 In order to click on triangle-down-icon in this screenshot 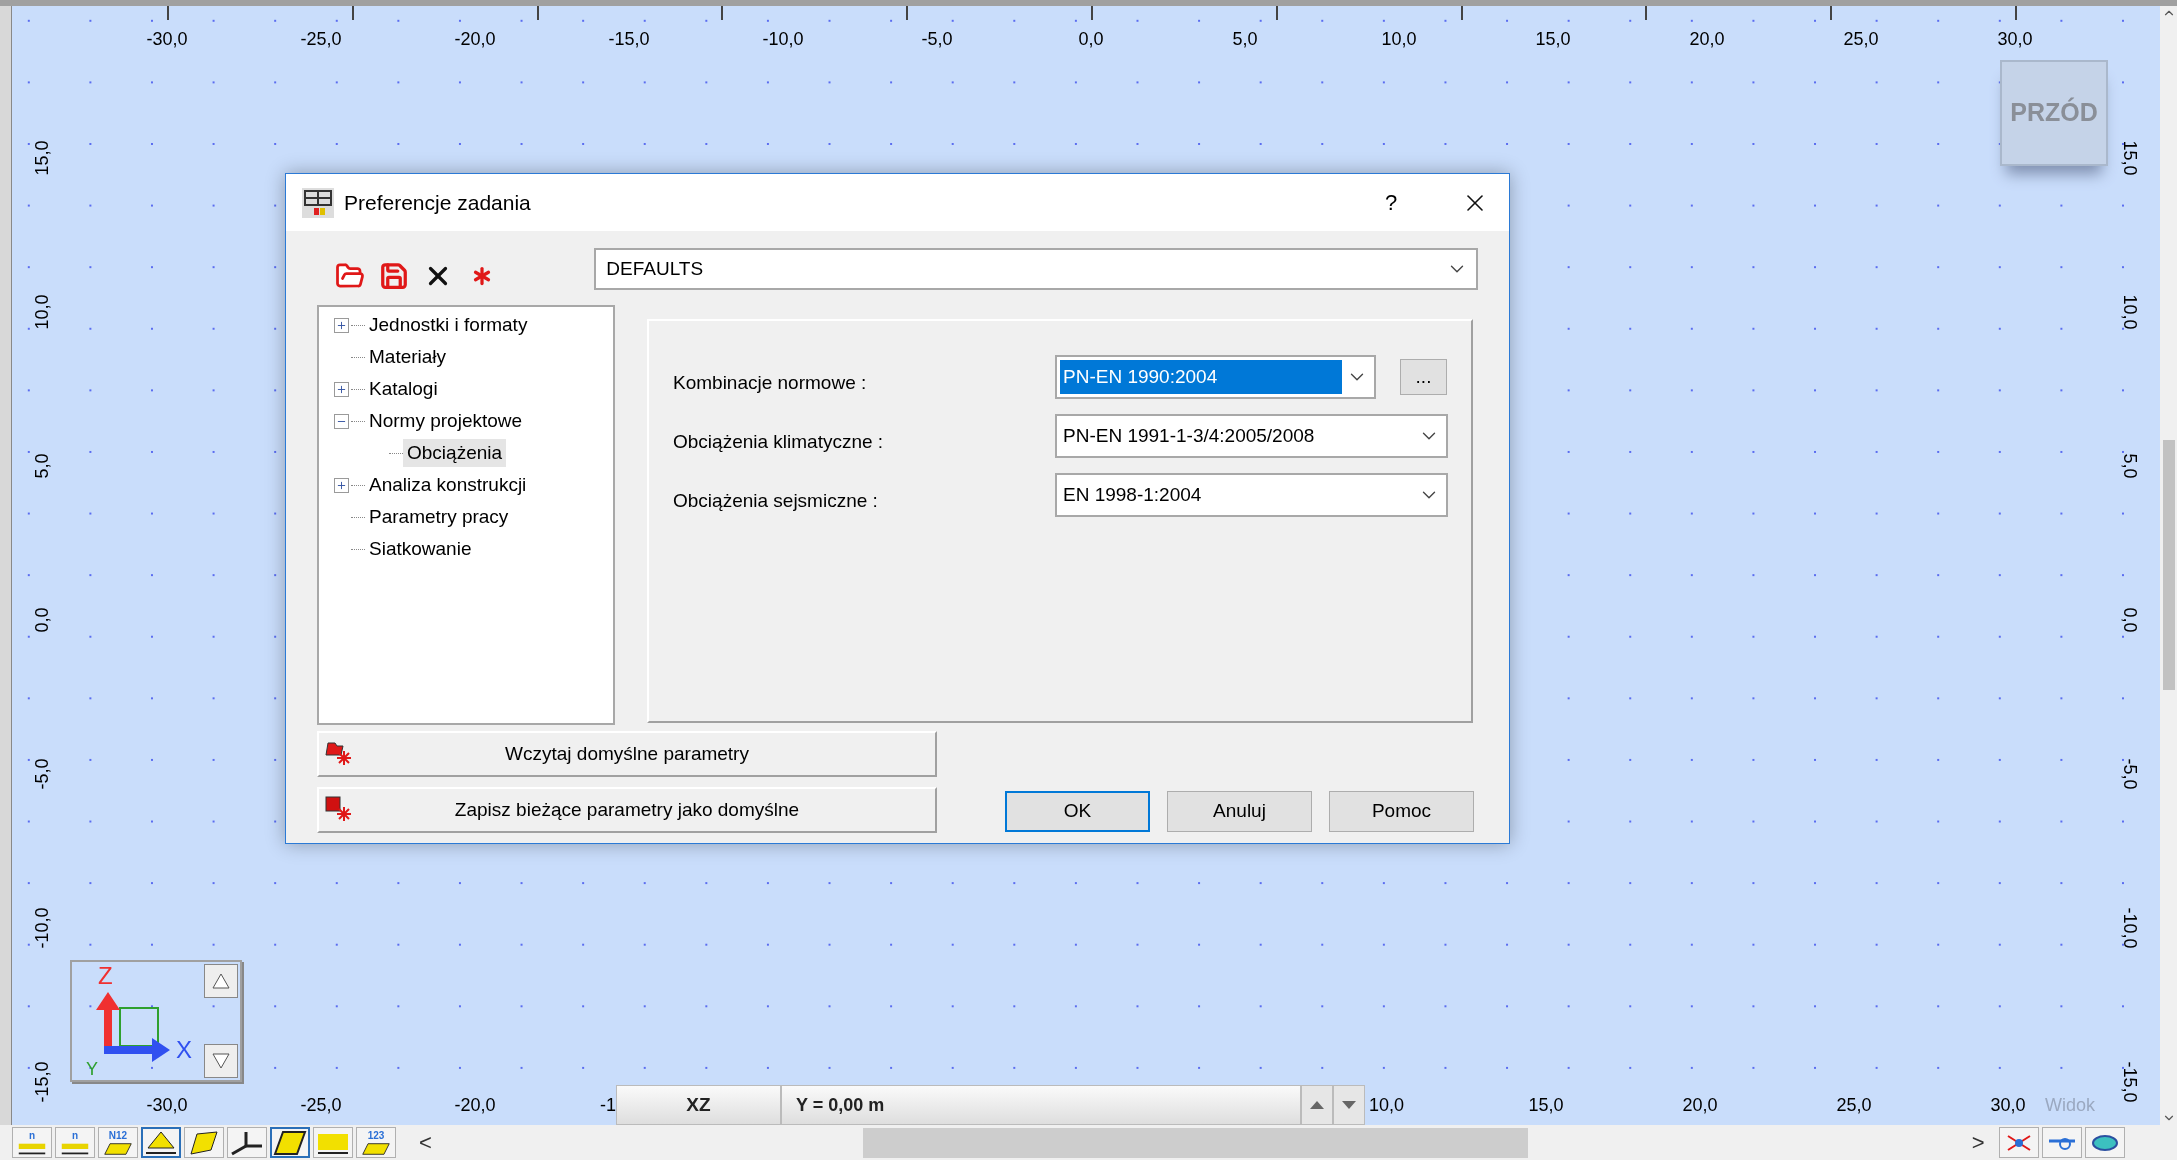, I will do `click(221, 1061)`.